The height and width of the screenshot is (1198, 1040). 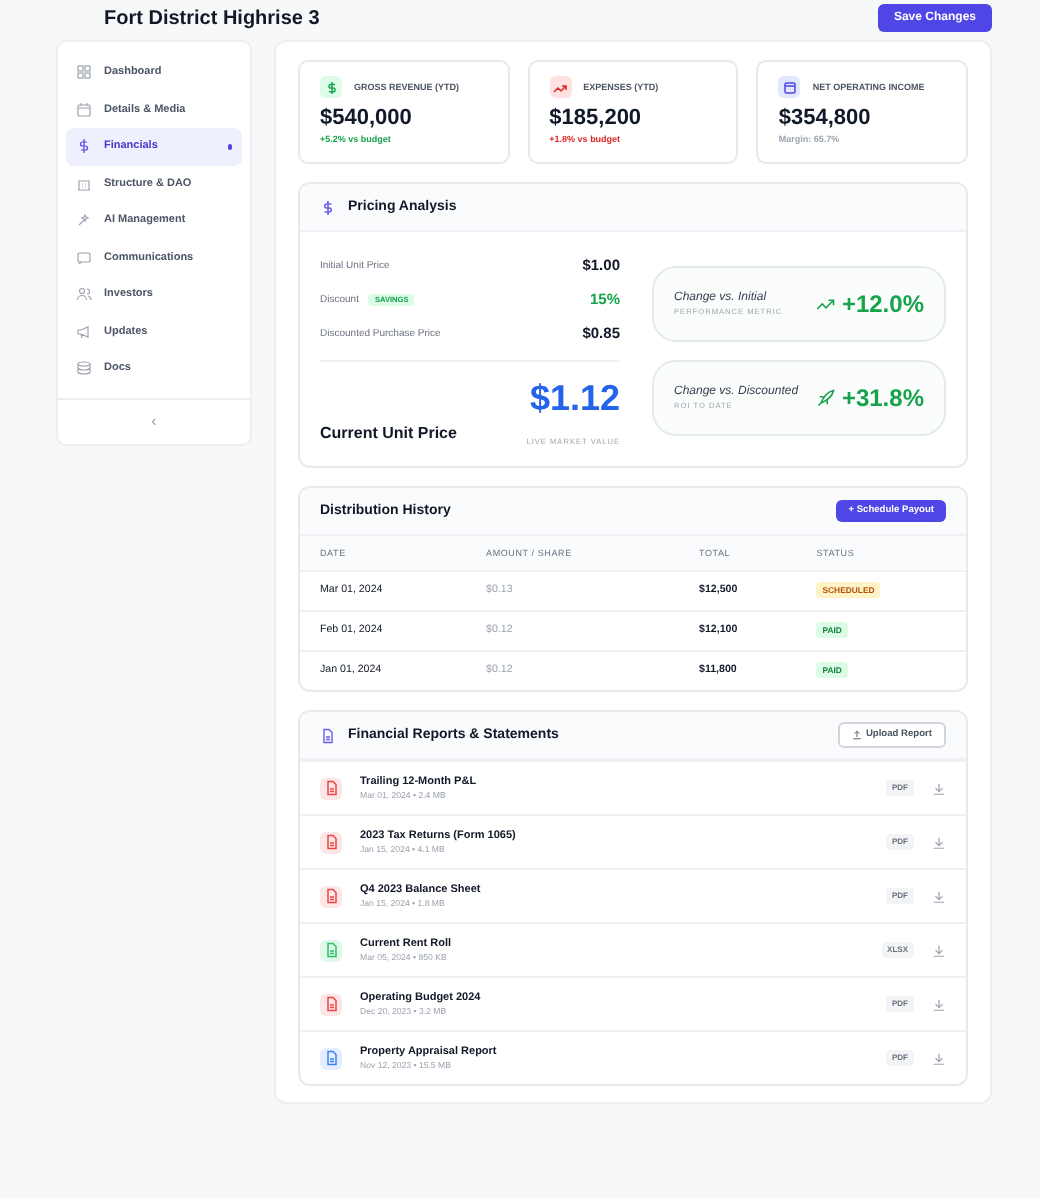 I want to click on grid-icon, so click(x=84, y=72).